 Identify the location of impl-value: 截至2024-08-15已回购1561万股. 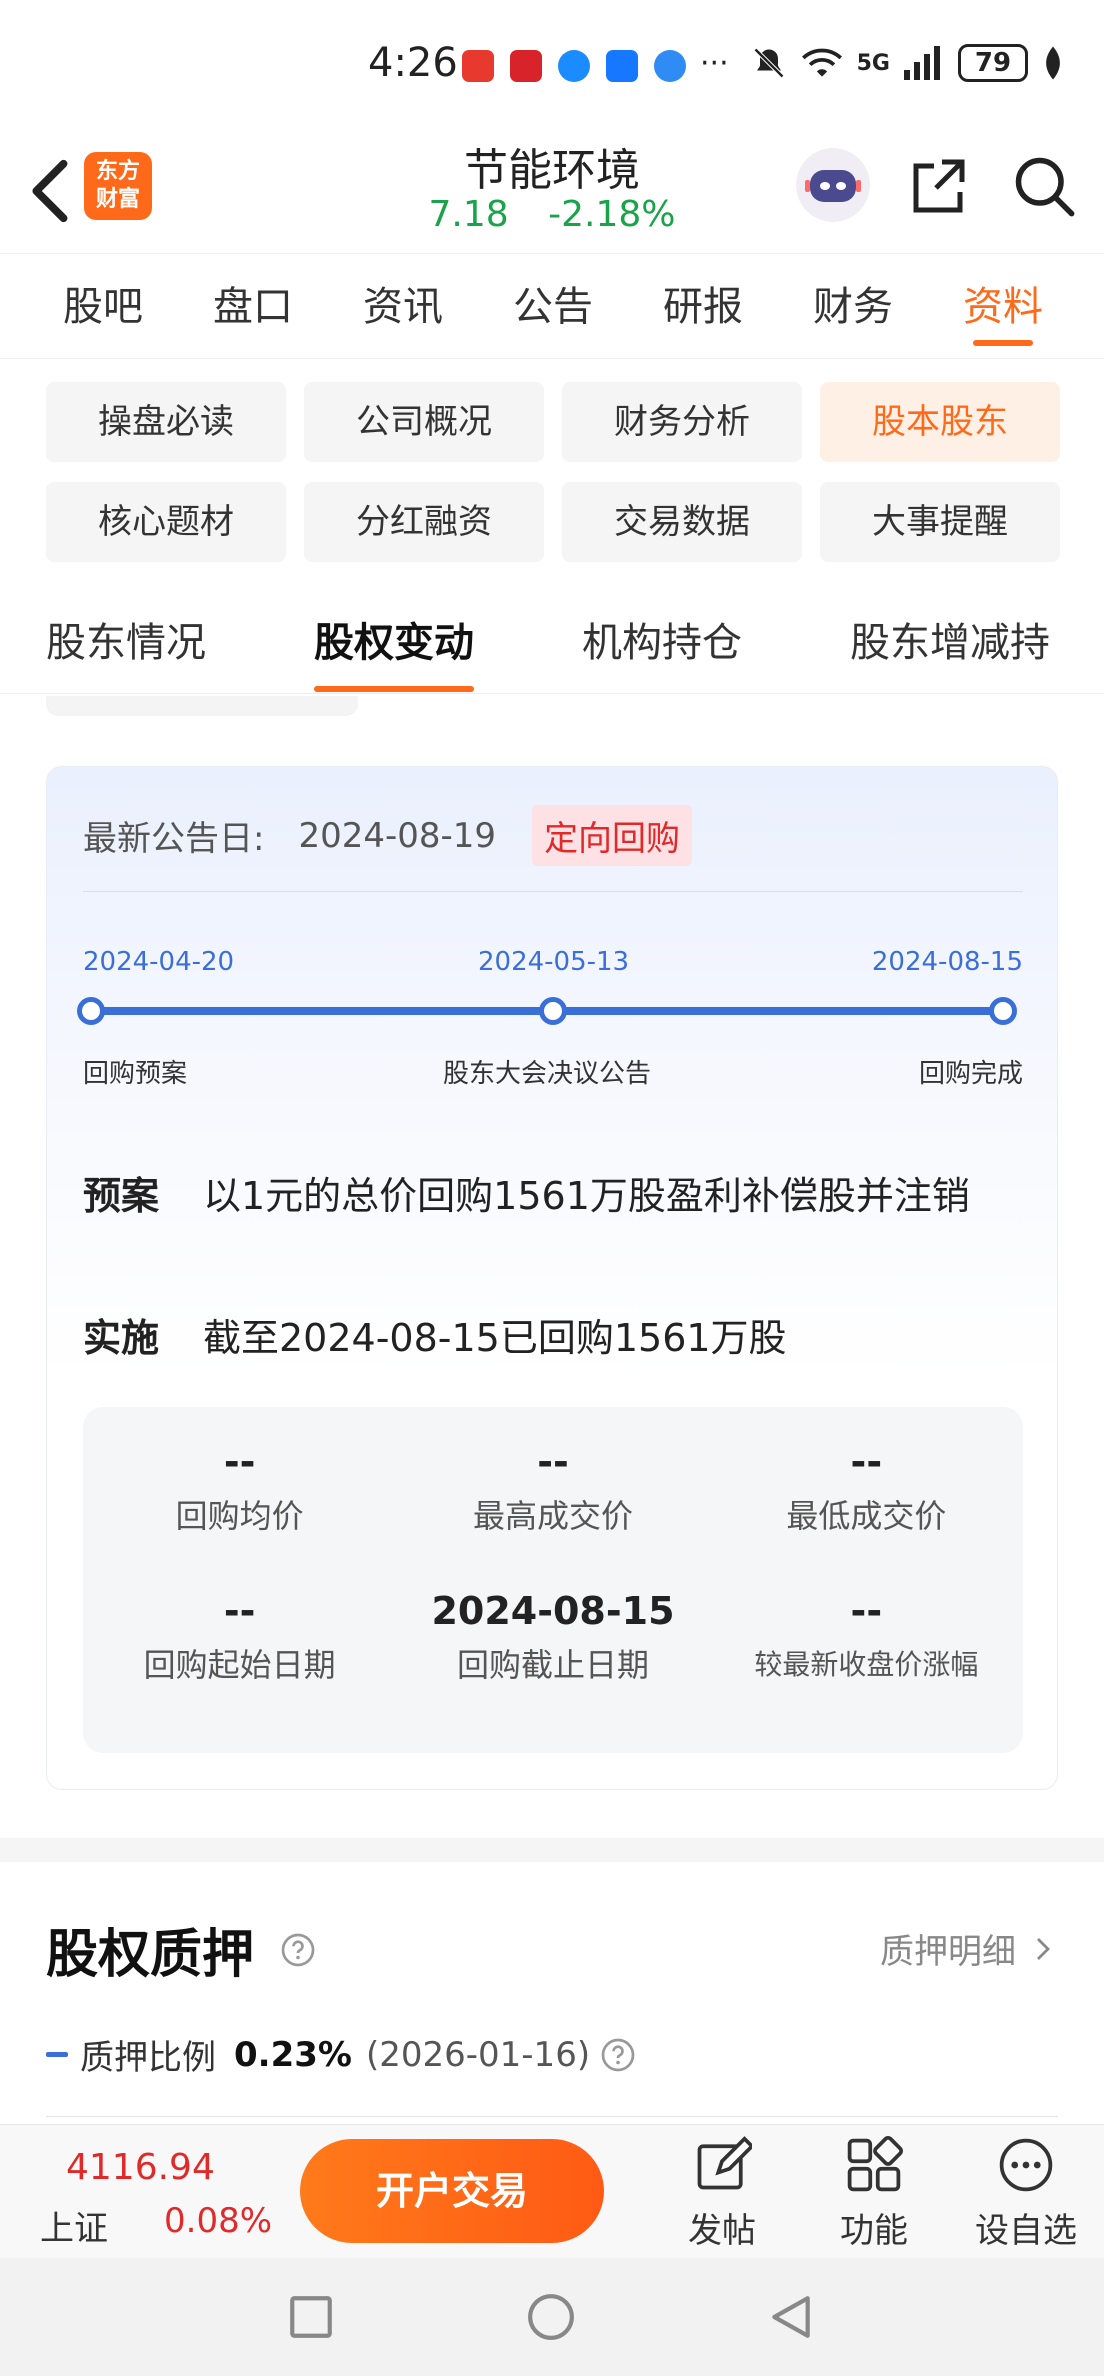
(495, 1338).